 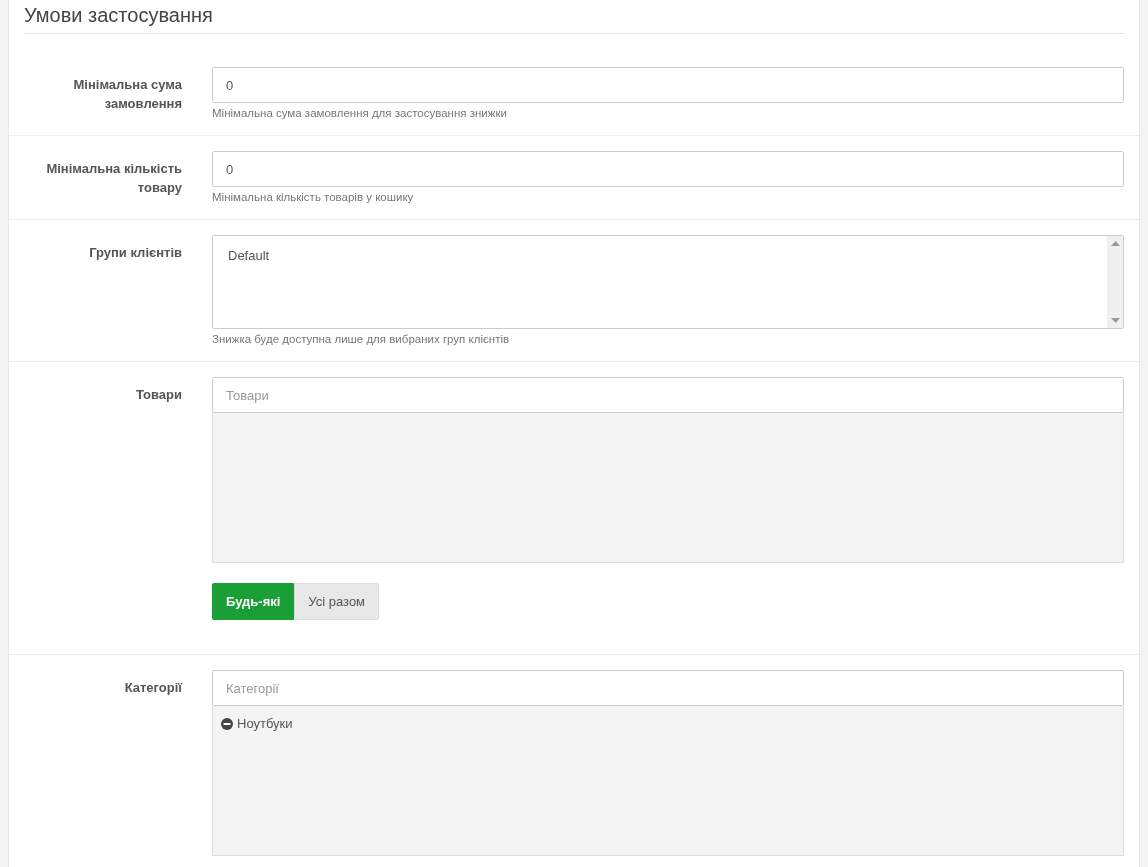 I want to click on scroll-up-icon, so click(x=1115, y=243).